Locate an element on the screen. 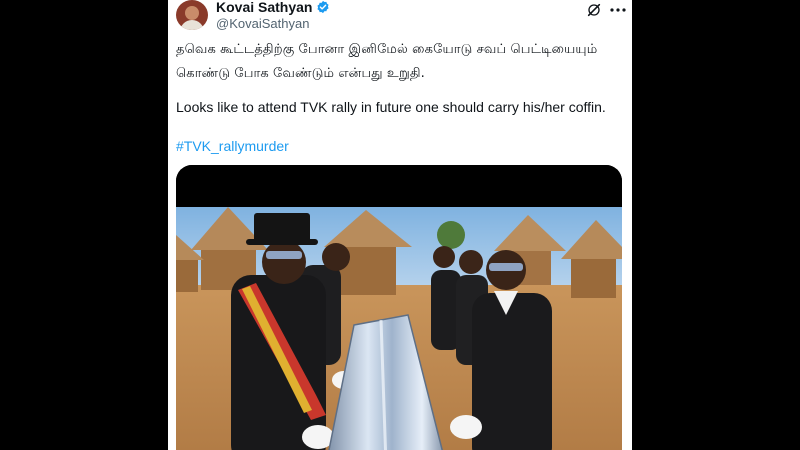  grok-icon is located at coordinates (594, 10).